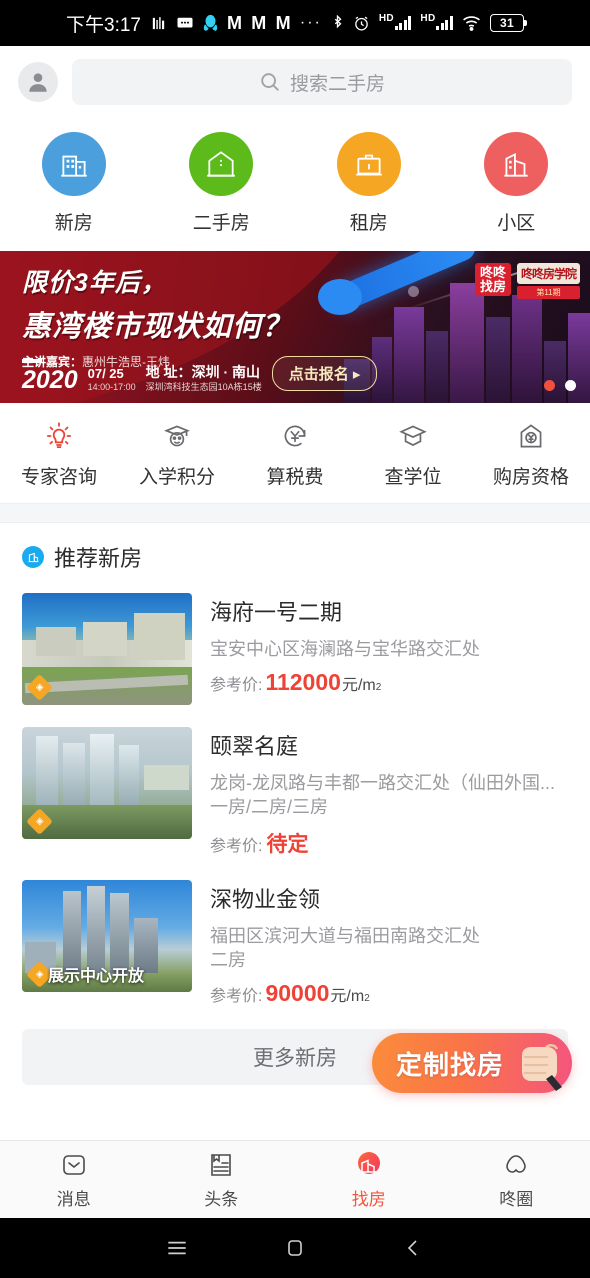 This screenshot has height=1278, width=590. I want to click on back-button, so click(413, 1248).